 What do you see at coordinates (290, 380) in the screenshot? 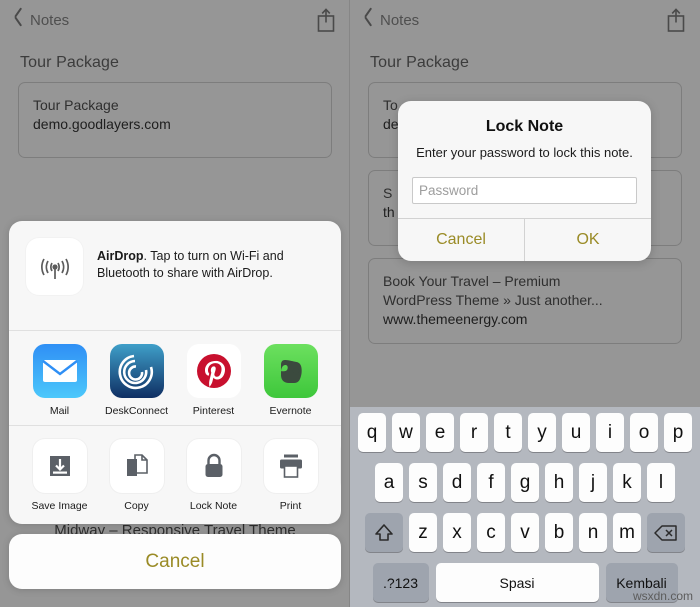
I see `share-app-evernote: Evernote` at bounding box center [290, 380].